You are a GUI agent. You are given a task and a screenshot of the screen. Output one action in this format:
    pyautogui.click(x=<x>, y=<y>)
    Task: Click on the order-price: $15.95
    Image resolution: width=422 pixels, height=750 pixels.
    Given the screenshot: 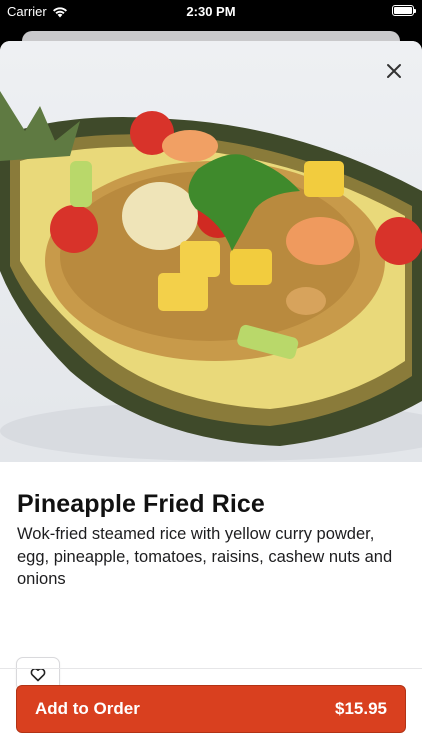 What is the action you would take?
    pyautogui.click(x=361, y=708)
    